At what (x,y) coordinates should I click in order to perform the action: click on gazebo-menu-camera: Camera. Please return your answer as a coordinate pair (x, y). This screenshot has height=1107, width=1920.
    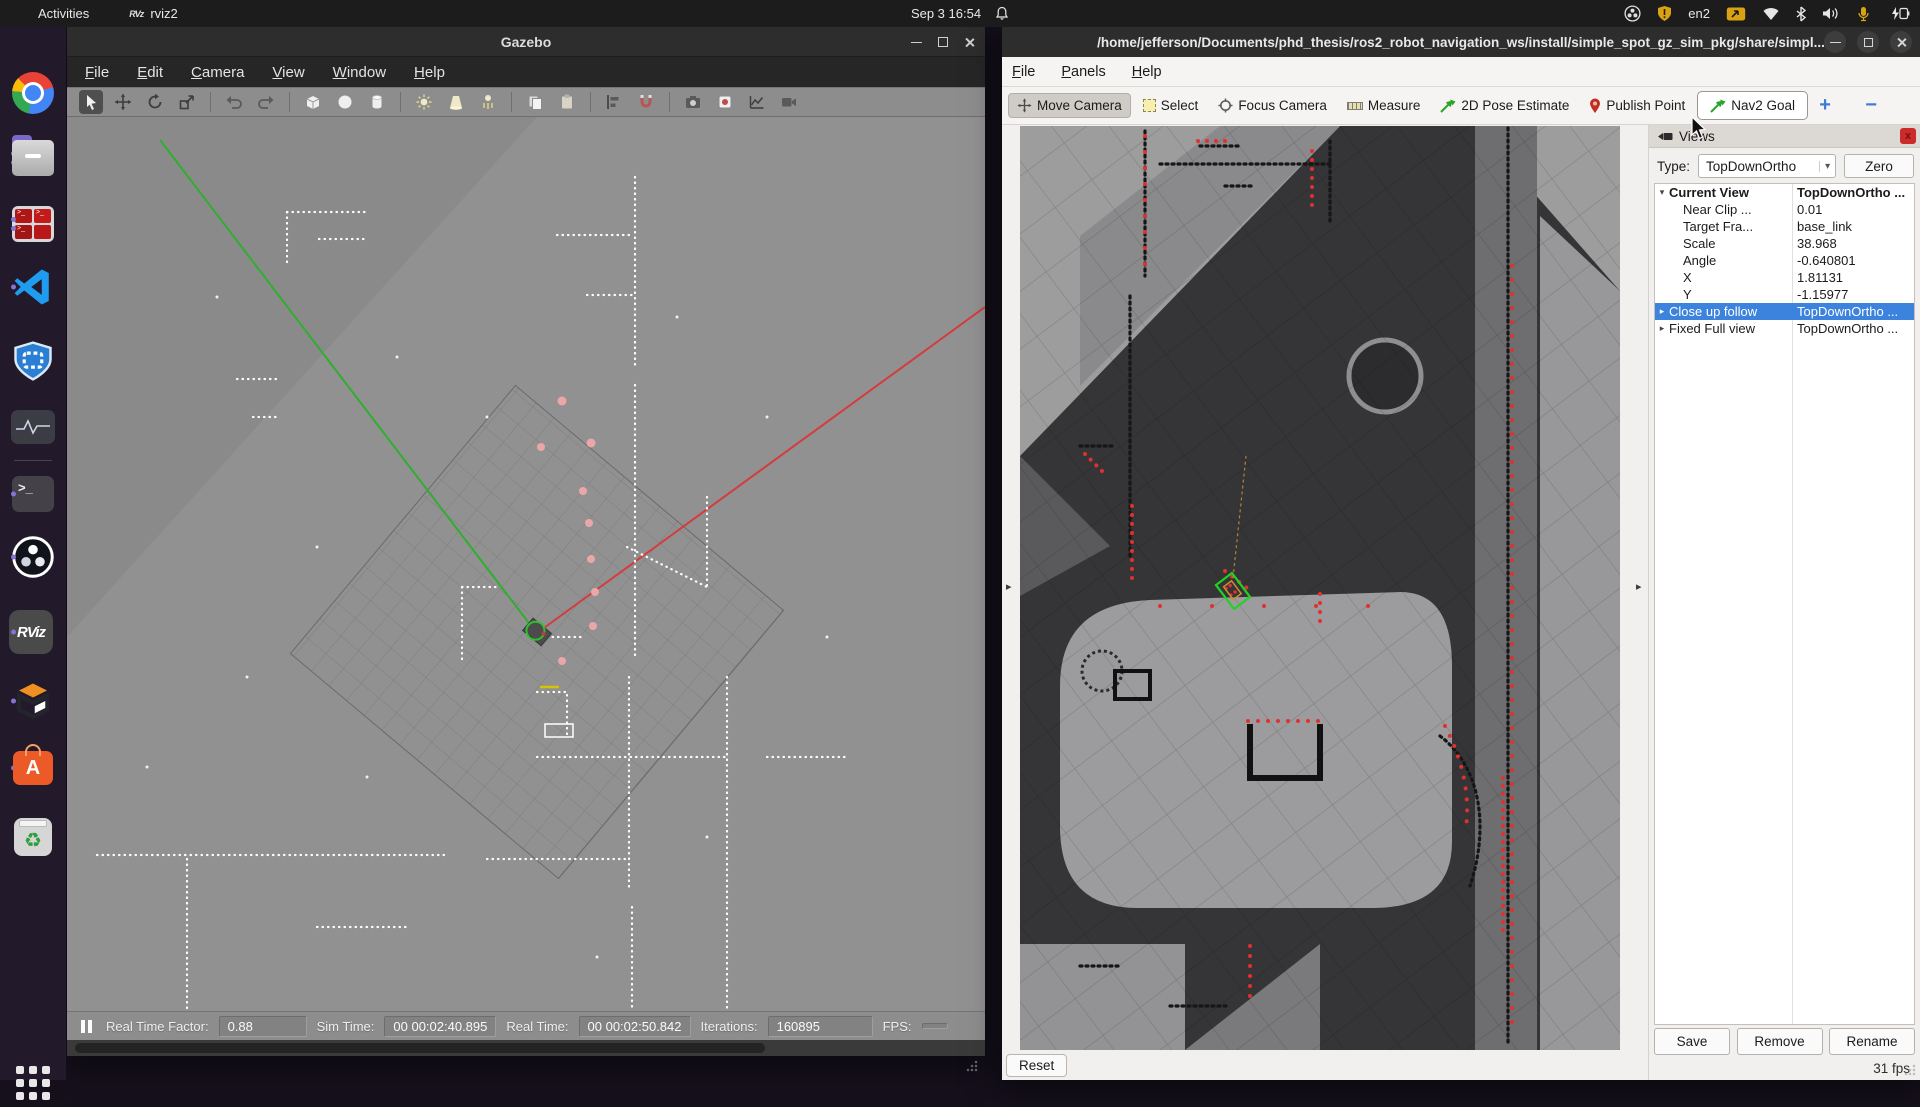
    Looking at the image, I should click on (217, 72).